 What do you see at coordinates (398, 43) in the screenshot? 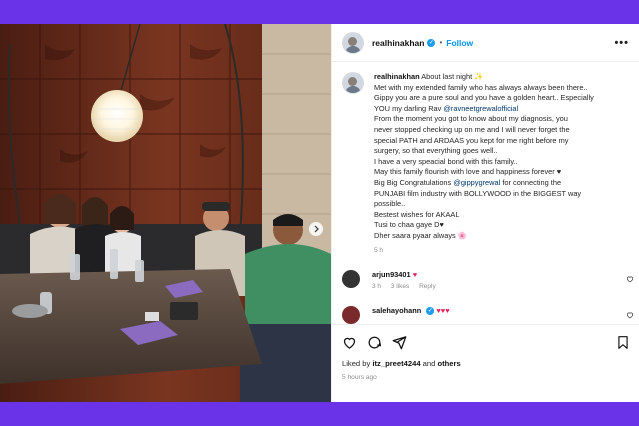
I see `username-link: realhinakhan` at bounding box center [398, 43].